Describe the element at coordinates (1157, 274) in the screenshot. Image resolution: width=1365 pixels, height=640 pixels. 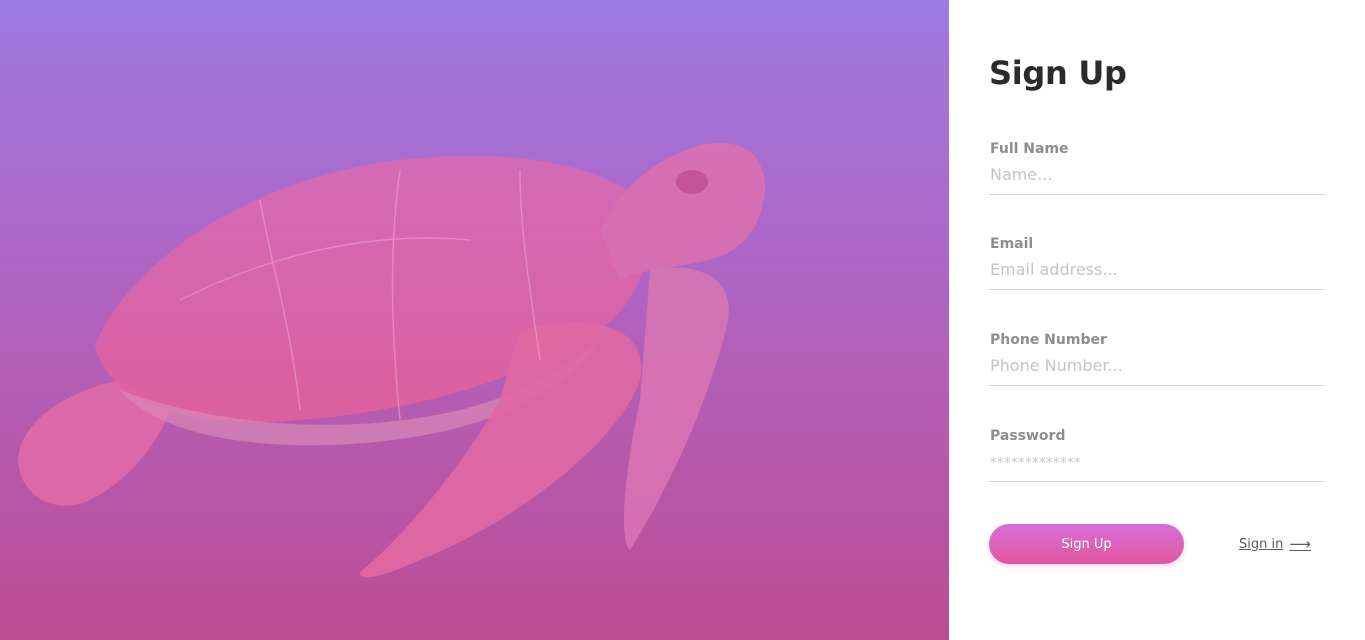
I see `email-input` at that location.